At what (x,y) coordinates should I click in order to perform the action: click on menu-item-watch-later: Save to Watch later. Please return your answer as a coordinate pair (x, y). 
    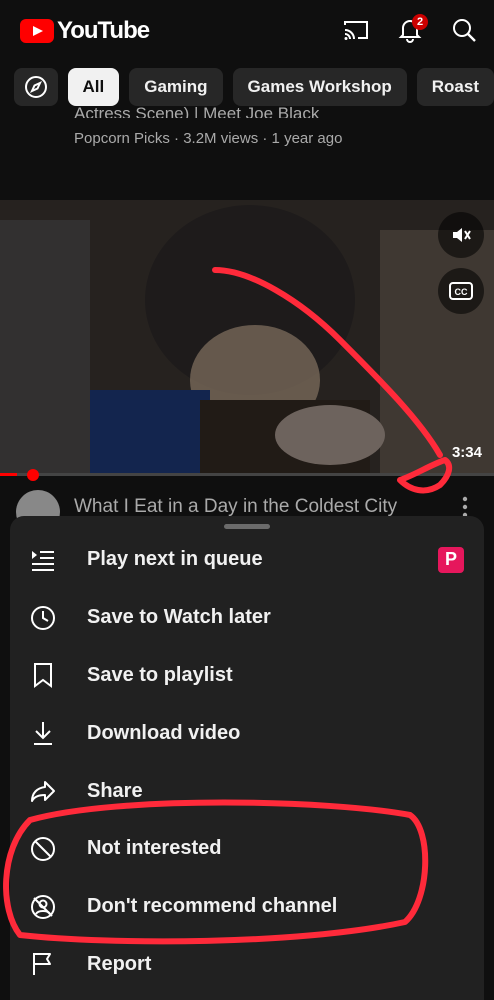
    Looking at the image, I should click on (247, 618).